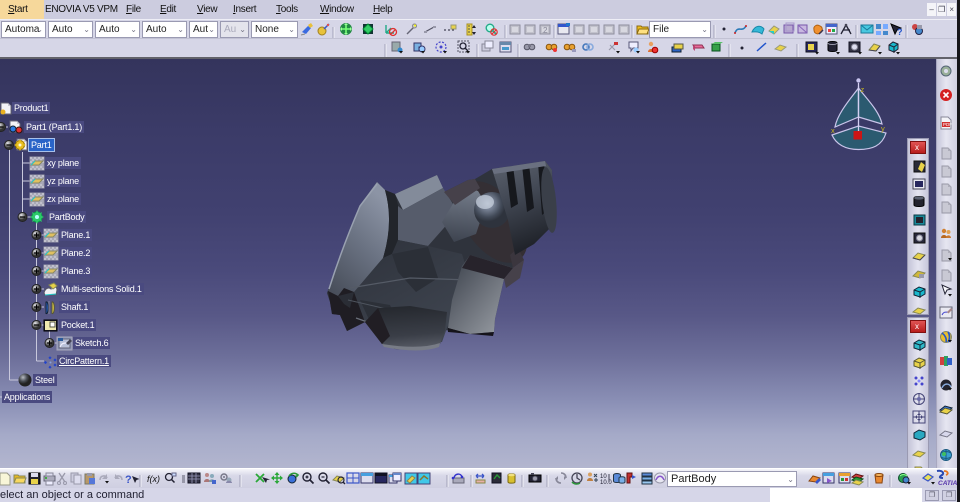 The width and height of the screenshot is (960, 502). What do you see at coordinates (883, 128) in the screenshot?
I see `svg-text: y` at bounding box center [883, 128].